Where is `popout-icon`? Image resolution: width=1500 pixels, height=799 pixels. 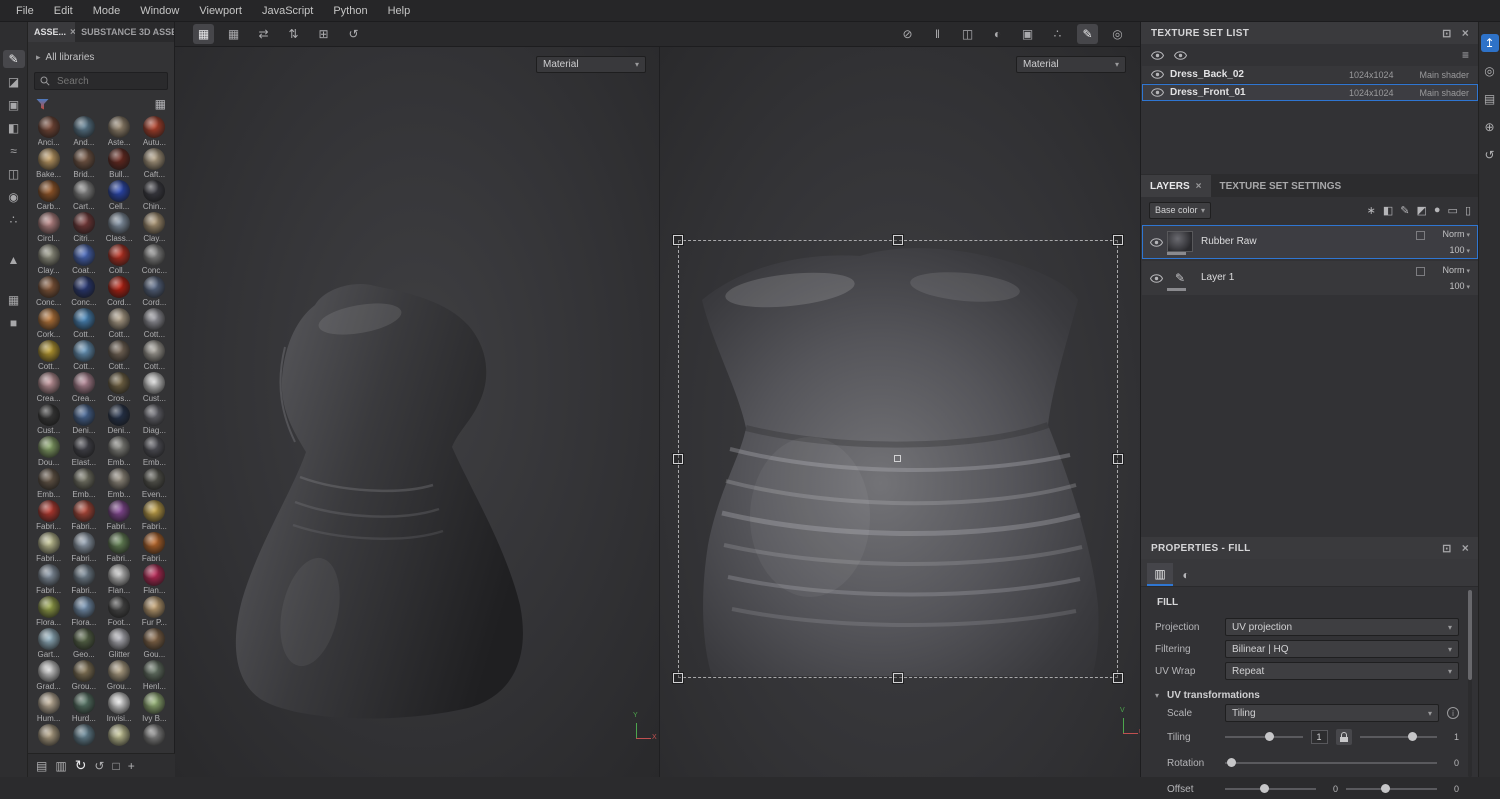
popout-icon is located at coordinates (1447, 548).